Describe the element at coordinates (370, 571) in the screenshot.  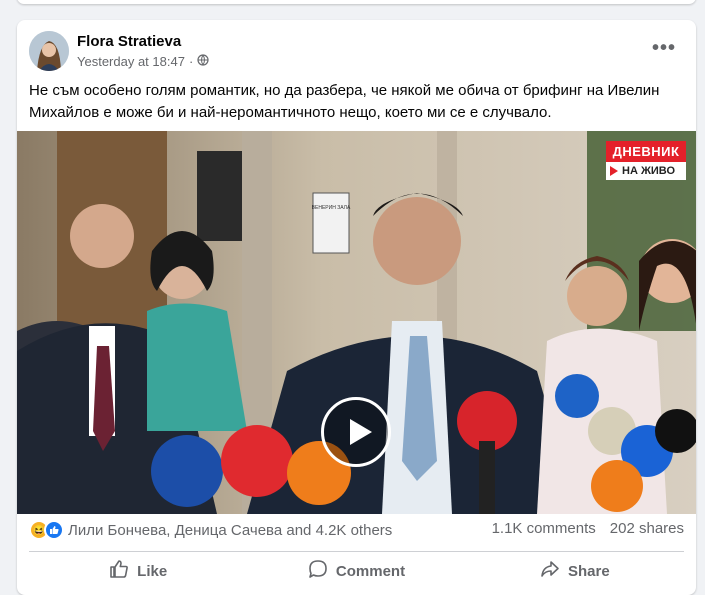
I see `comment-label: Comment` at that location.